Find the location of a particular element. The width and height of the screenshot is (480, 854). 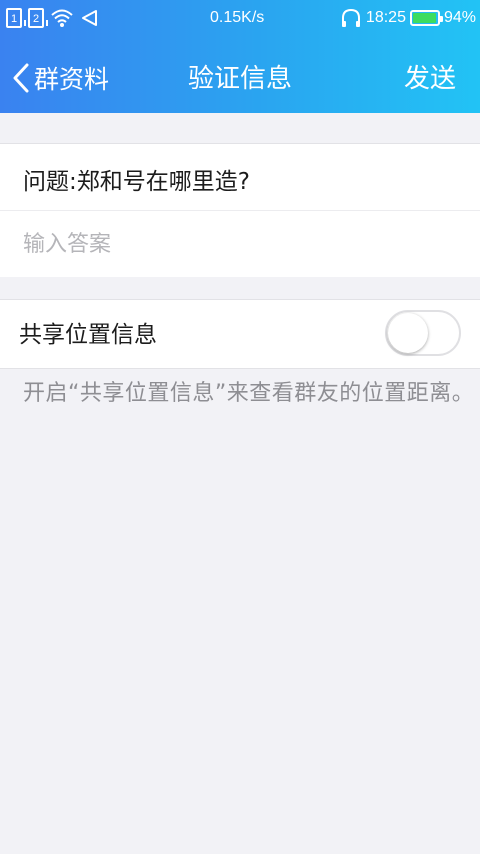

headset-icon is located at coordinates (350, 17).